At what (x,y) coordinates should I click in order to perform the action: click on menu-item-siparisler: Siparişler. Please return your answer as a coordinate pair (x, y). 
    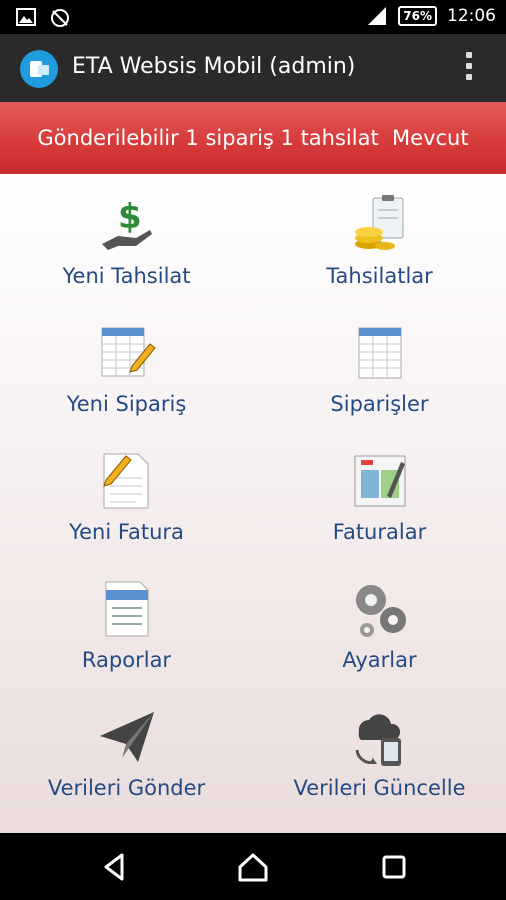
    Looking at the image, I should click on (379, 366).